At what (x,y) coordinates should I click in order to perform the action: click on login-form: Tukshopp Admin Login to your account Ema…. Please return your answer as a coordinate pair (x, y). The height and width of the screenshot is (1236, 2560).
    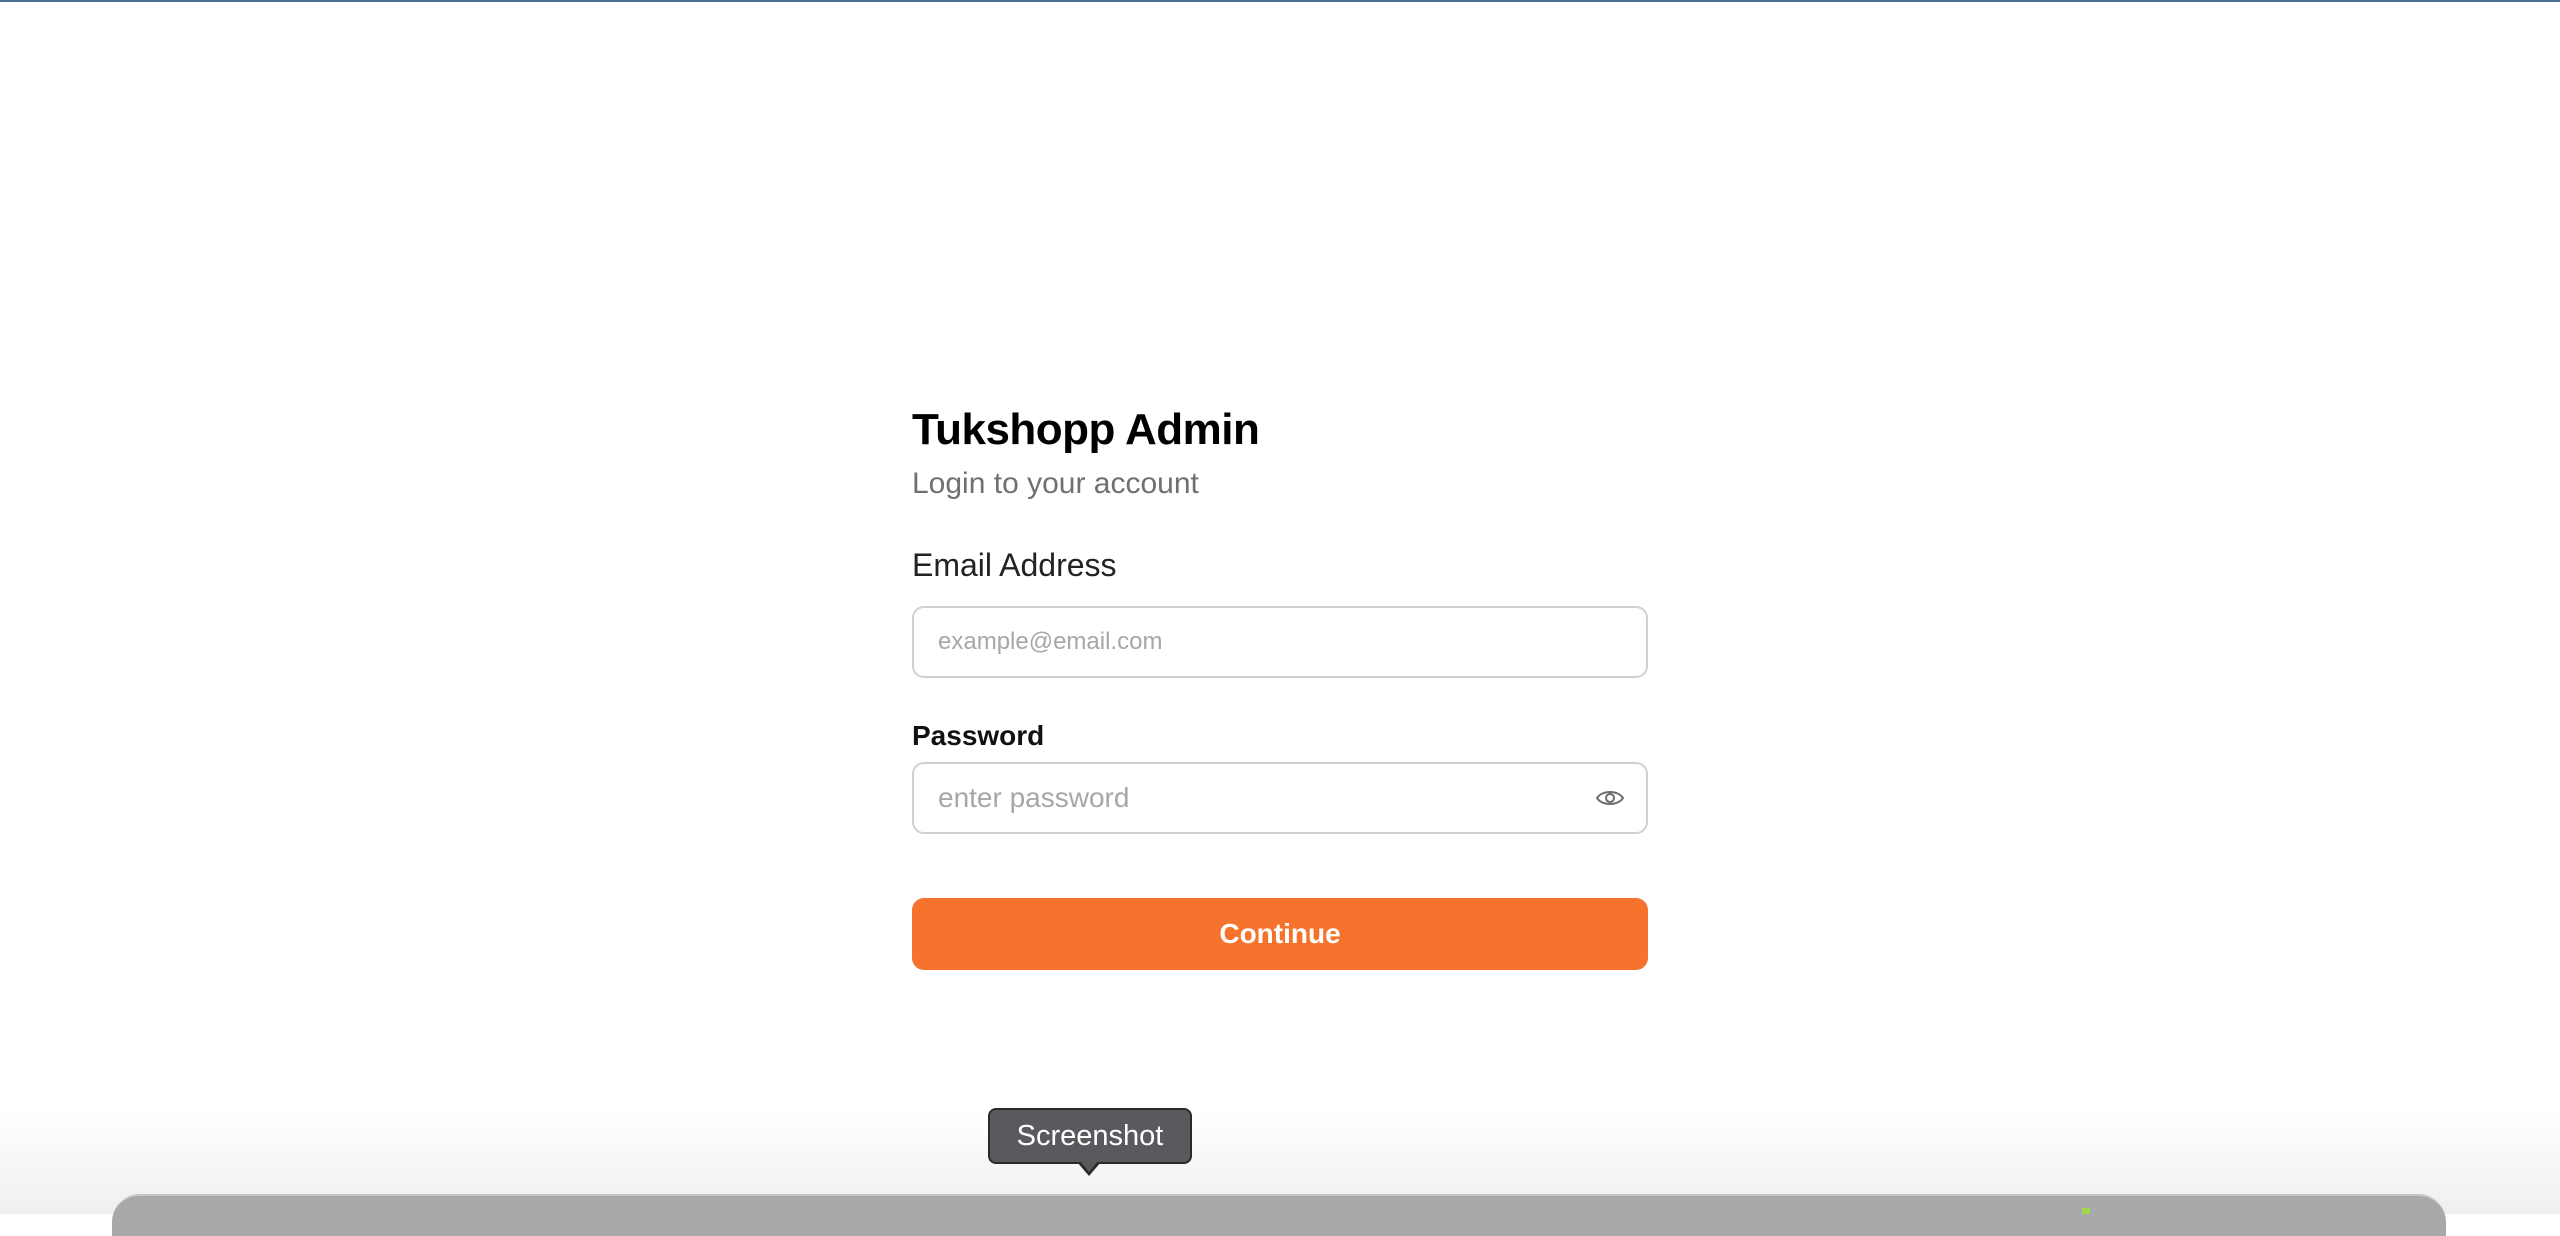
    Looking at the image, I should click on (1280, 685).